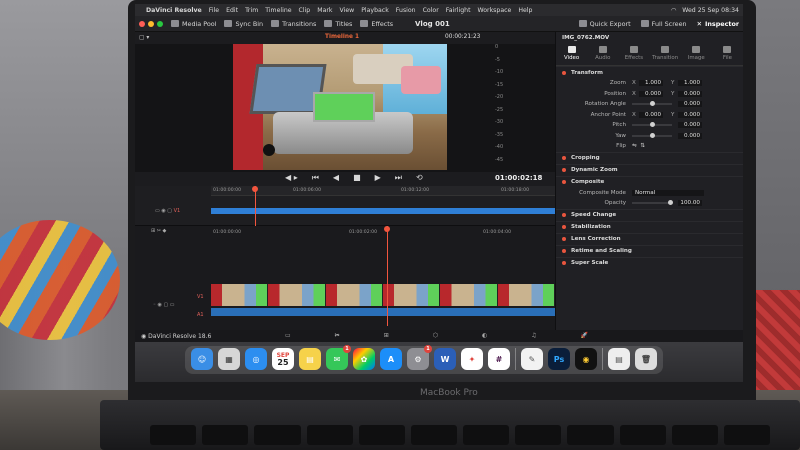  Describe the element at coordinates (342, 37) in the screenshot. I see `timeline-name: Timeline 1` at that location.